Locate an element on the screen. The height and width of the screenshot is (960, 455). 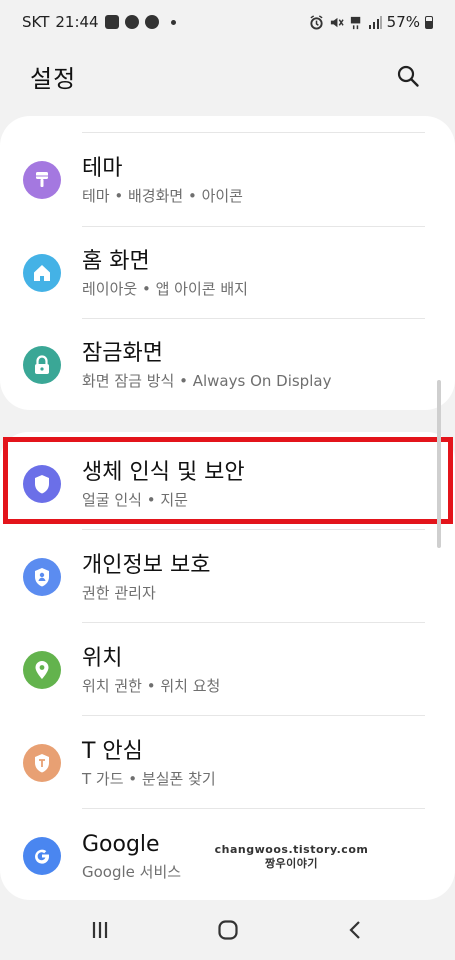
navigation-bar is located at coordinates (227, 930).